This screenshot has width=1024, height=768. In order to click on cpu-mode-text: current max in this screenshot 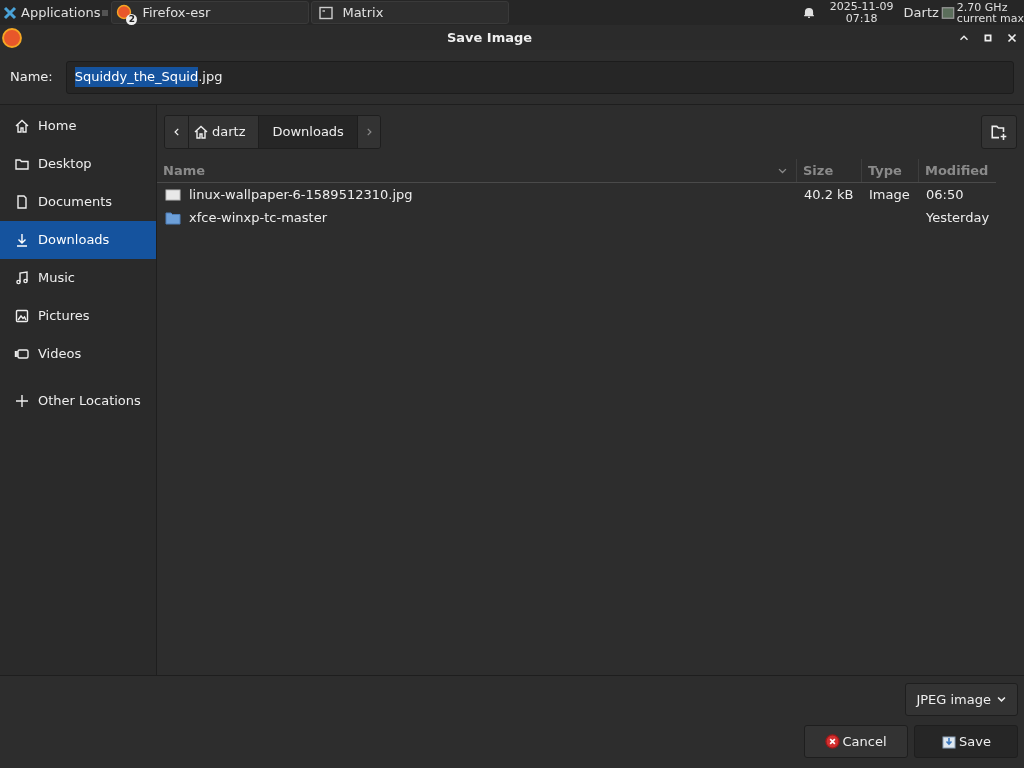, I will do `click(990, 18)`.